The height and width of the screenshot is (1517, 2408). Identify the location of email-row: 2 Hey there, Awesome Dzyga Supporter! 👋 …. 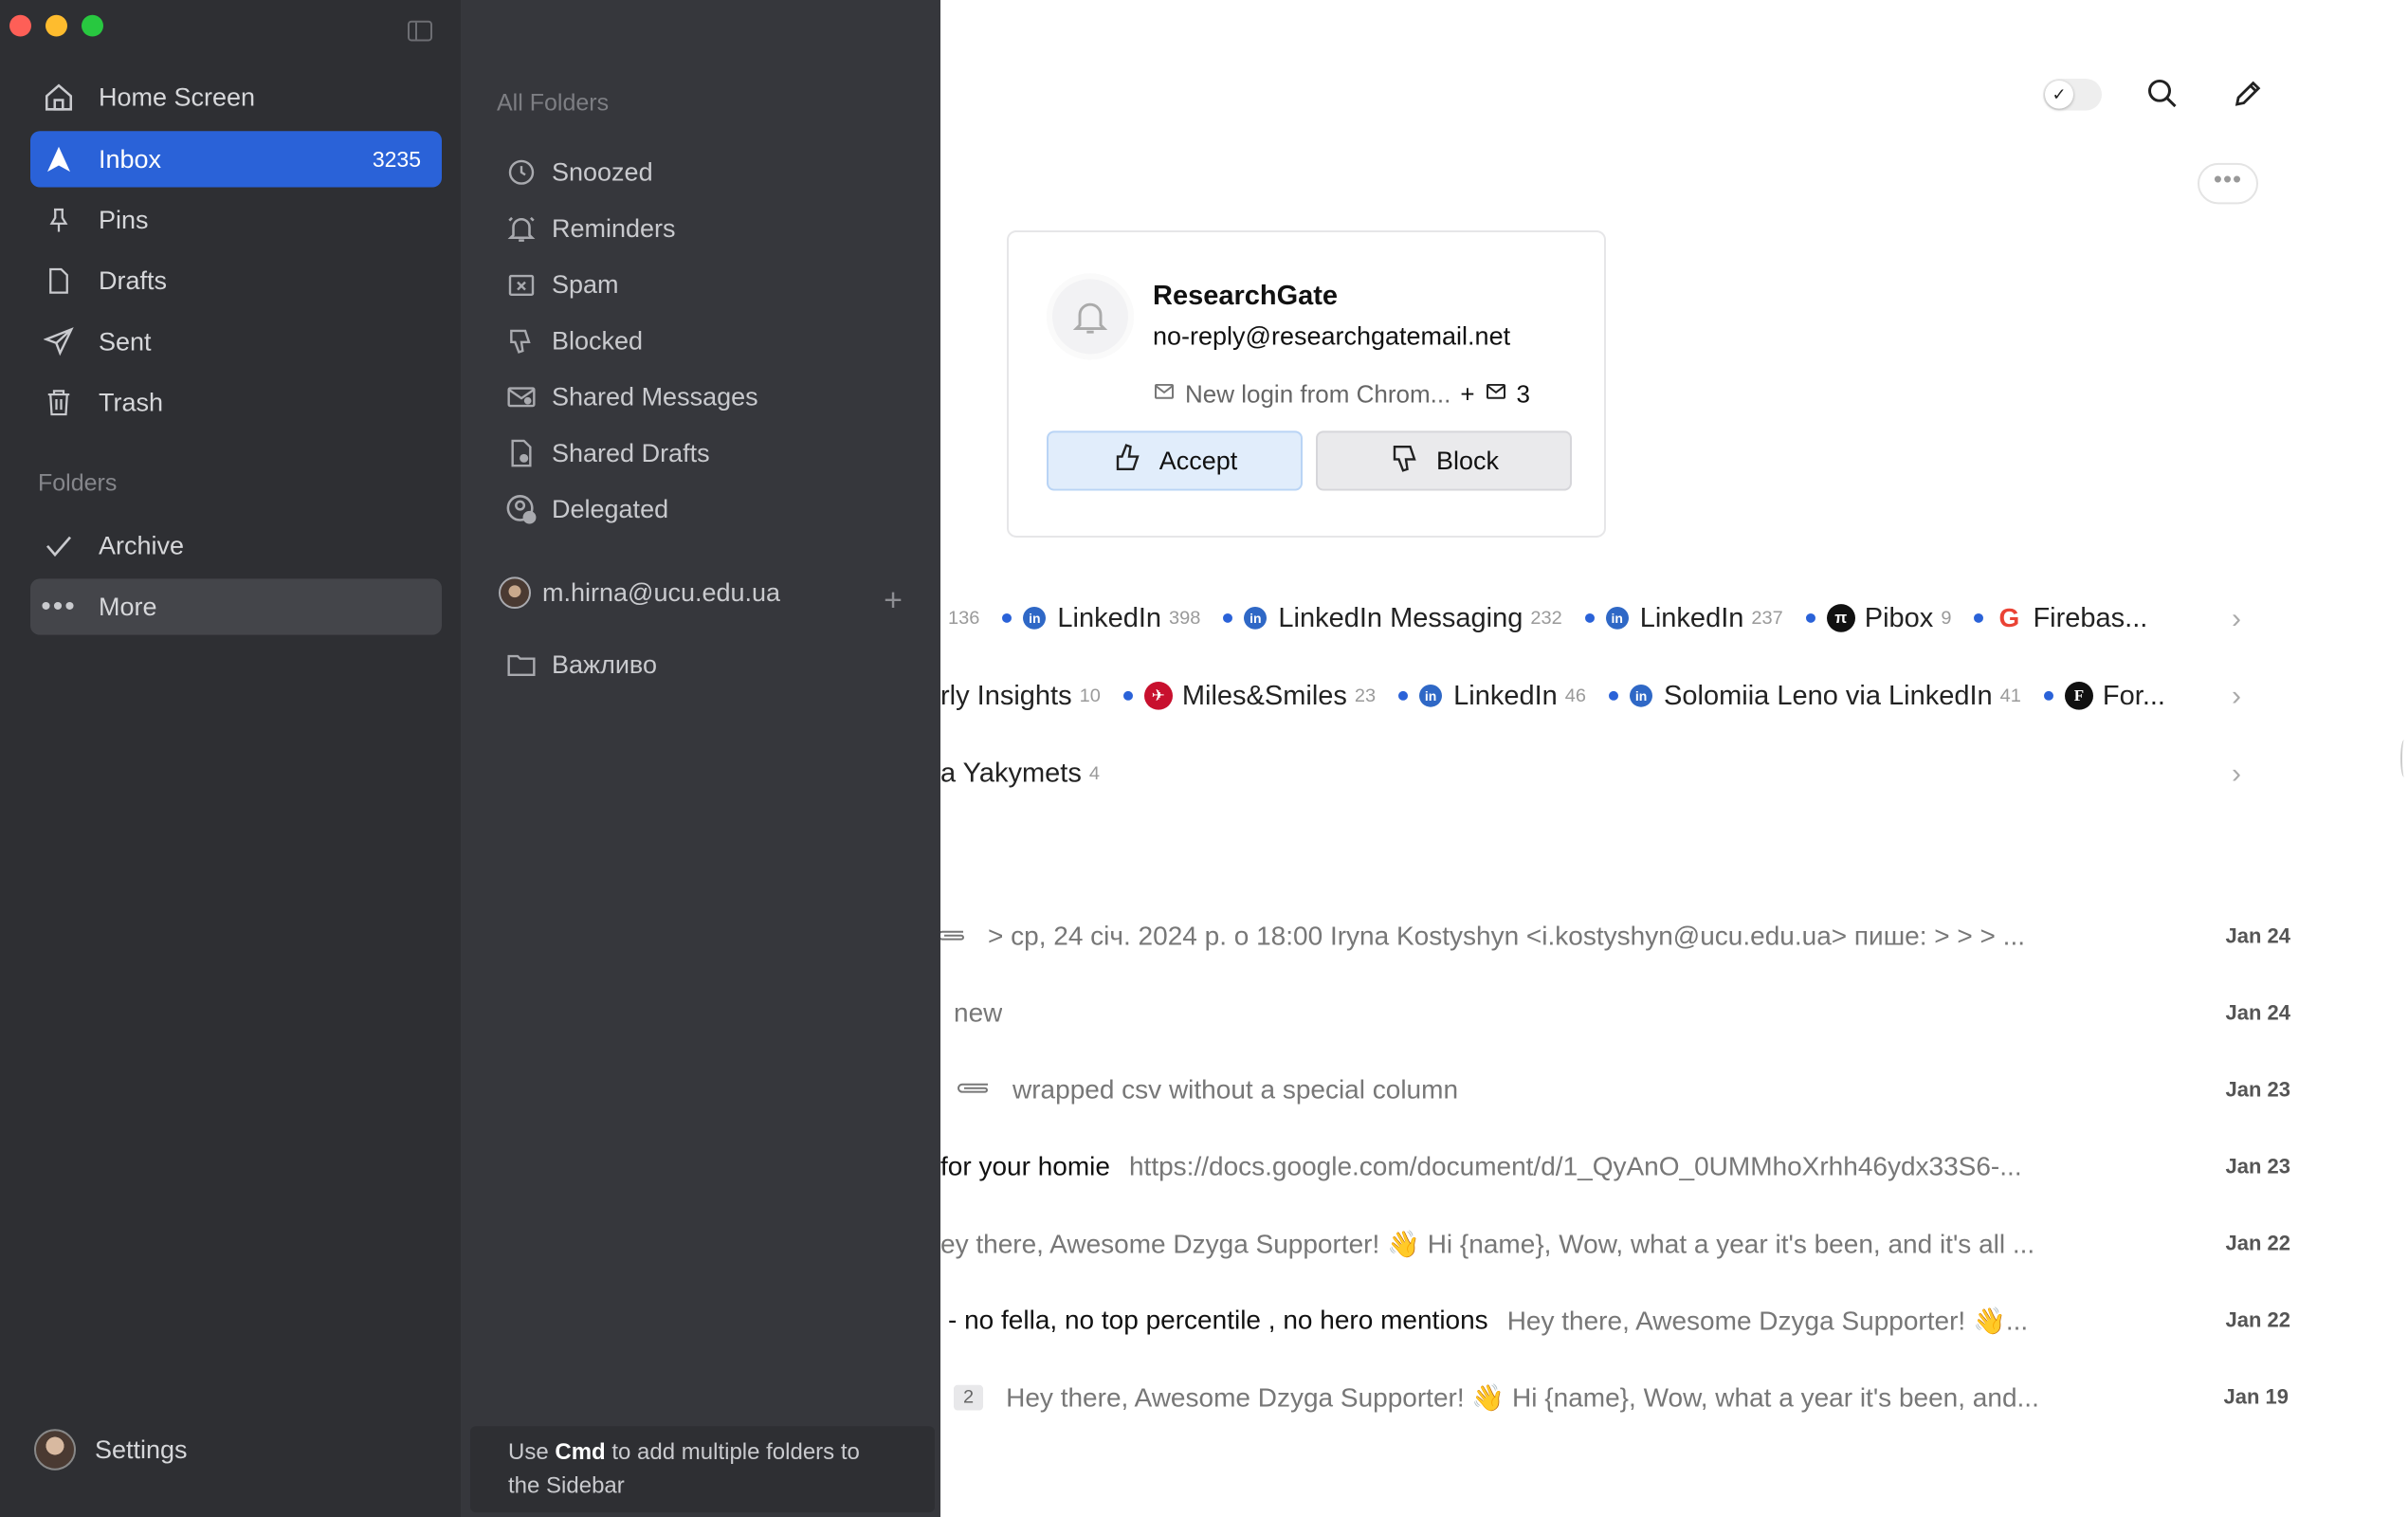
(1621, 1397).